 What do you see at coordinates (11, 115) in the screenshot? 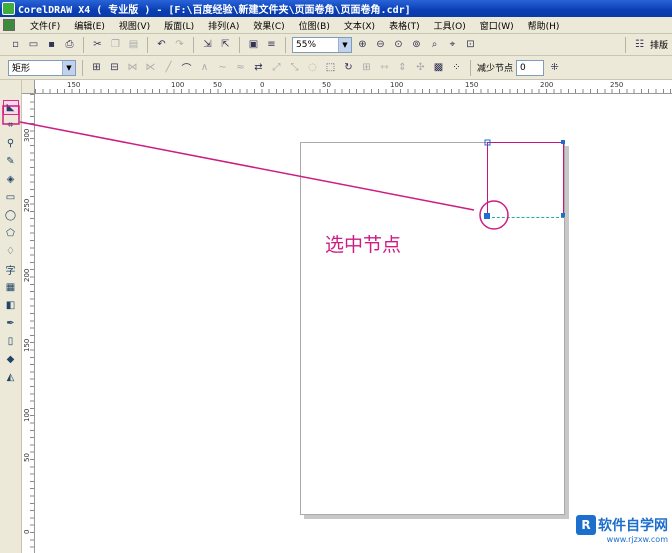
I see `tool-highlight-box` at bounding box center [11, 115].